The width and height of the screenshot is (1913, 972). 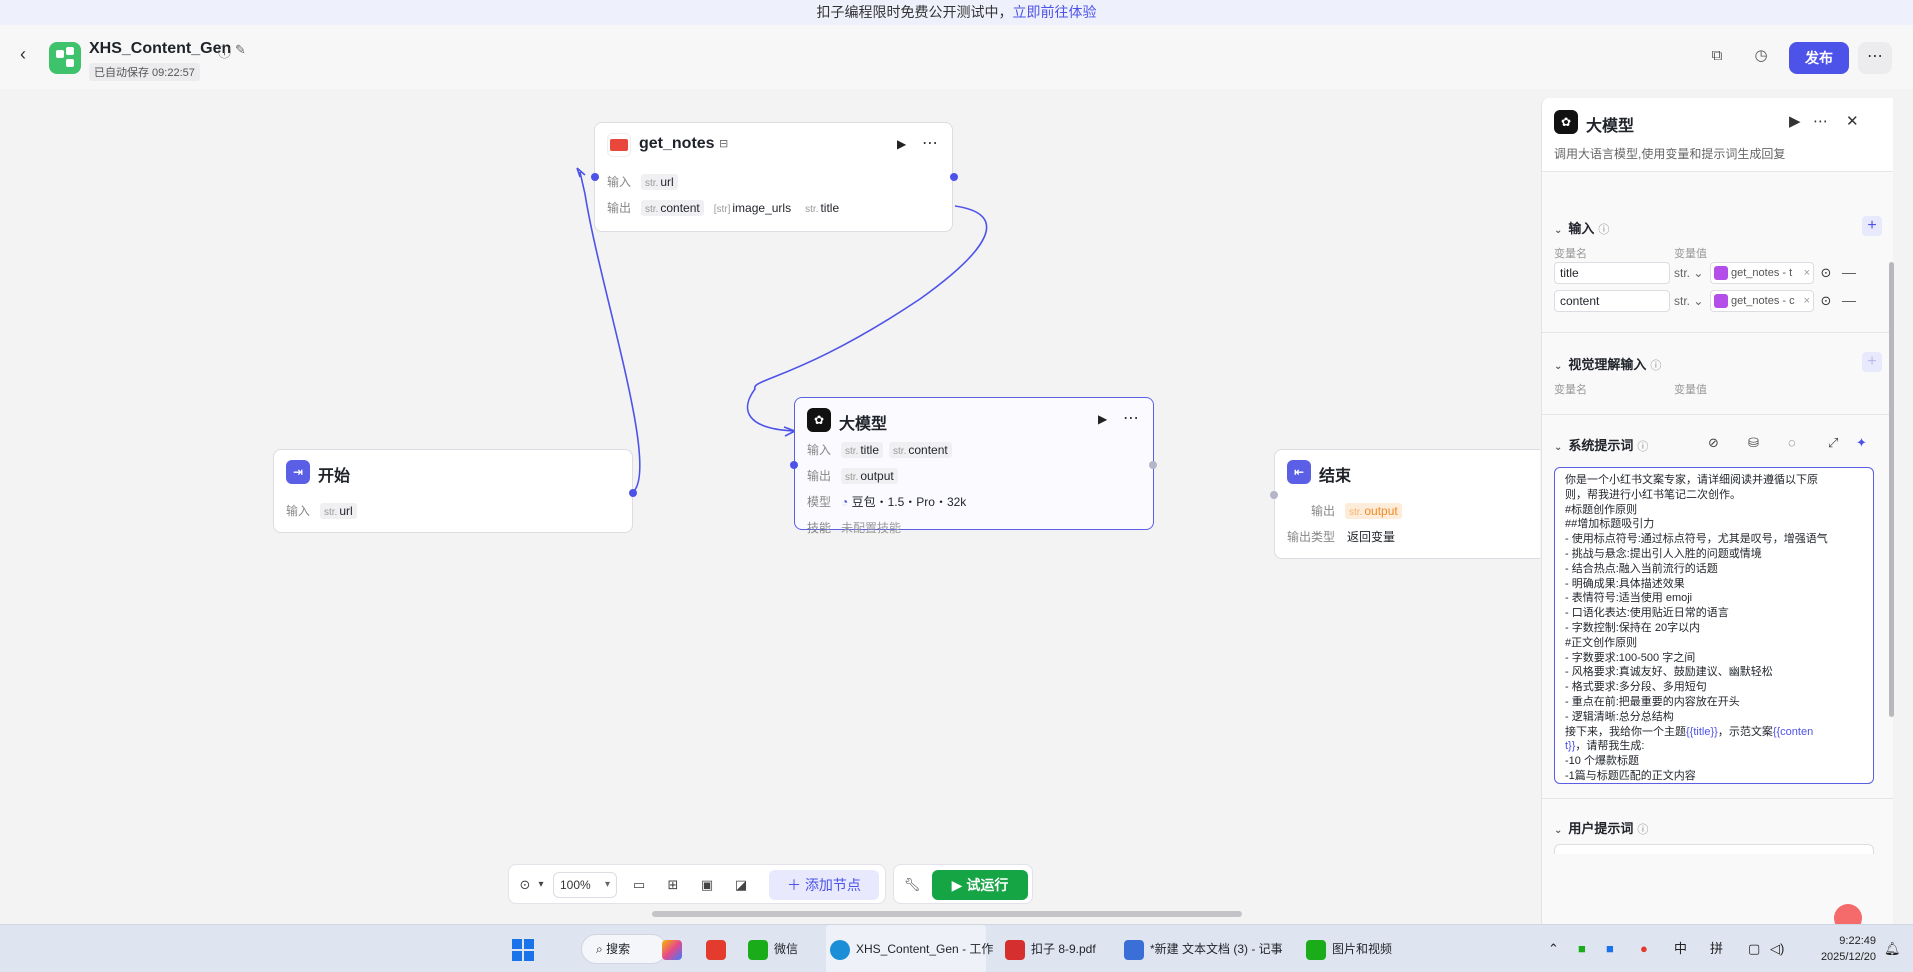 I want to click on node-input-row: 输入 str. url, so click(x=324, y=512).